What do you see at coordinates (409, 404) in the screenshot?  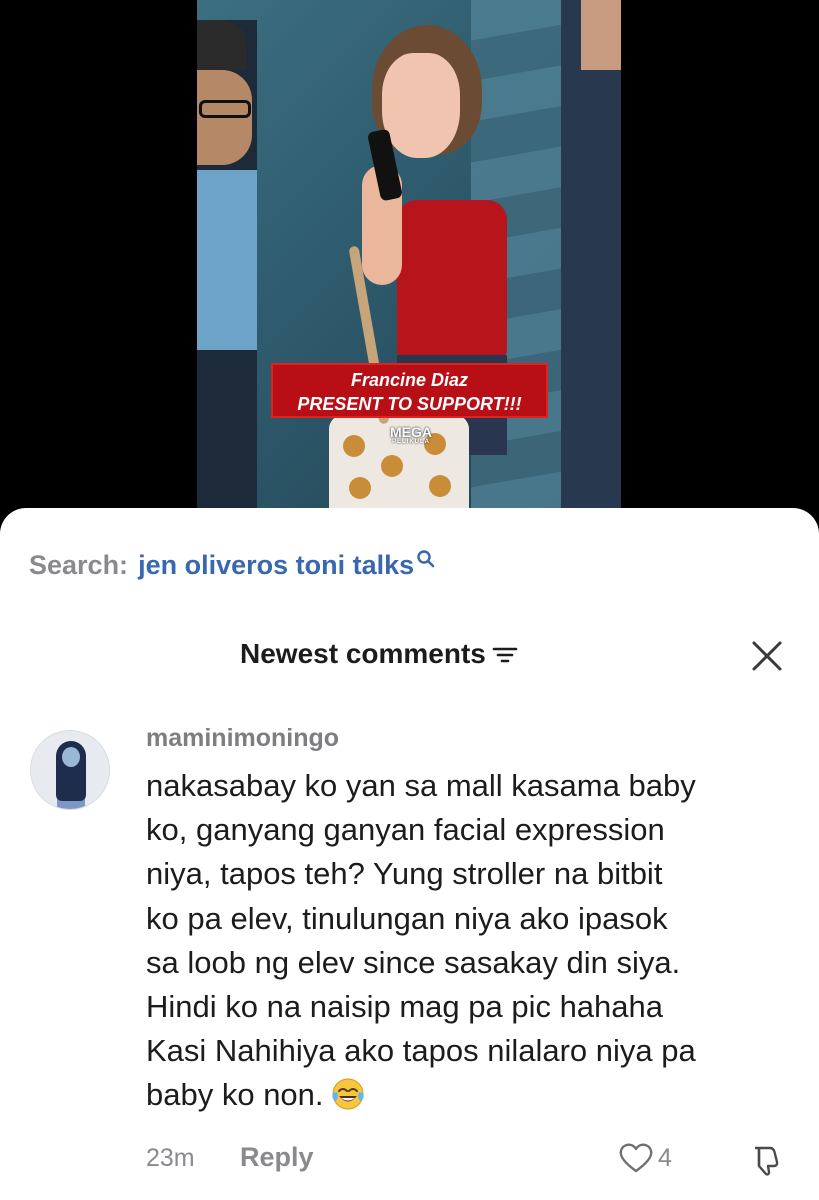 I see `caption-headline: PRESENT TO SUPPORT!!!` at bounding box center [409, 404].